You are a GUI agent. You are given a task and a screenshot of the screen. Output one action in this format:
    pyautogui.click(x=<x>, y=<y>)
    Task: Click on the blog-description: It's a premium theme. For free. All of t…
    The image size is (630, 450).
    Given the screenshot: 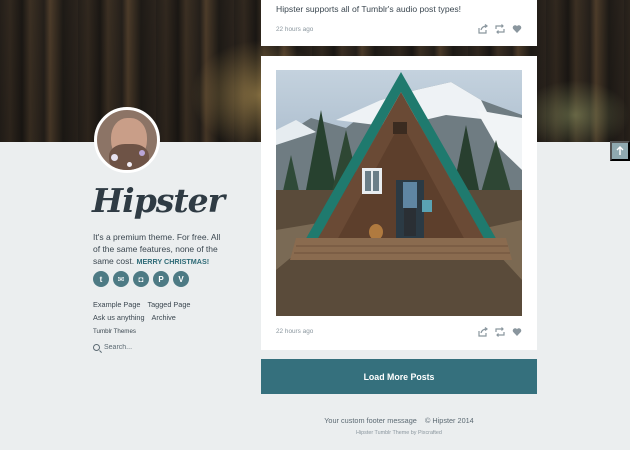 What is the action you would take?
    pyautogui.click(x=158, y=249)
    